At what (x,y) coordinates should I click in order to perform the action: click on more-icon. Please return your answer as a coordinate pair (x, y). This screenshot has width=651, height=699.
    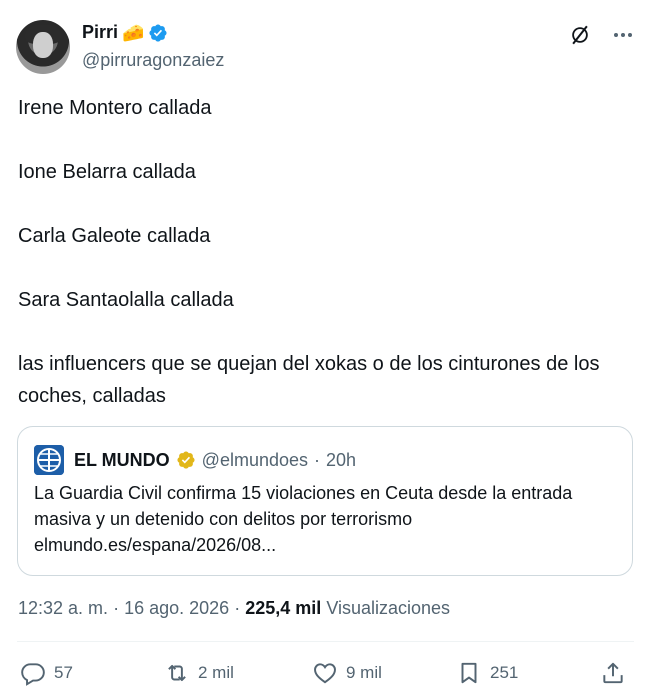
    Looking at the image, I should click on (623, 35).